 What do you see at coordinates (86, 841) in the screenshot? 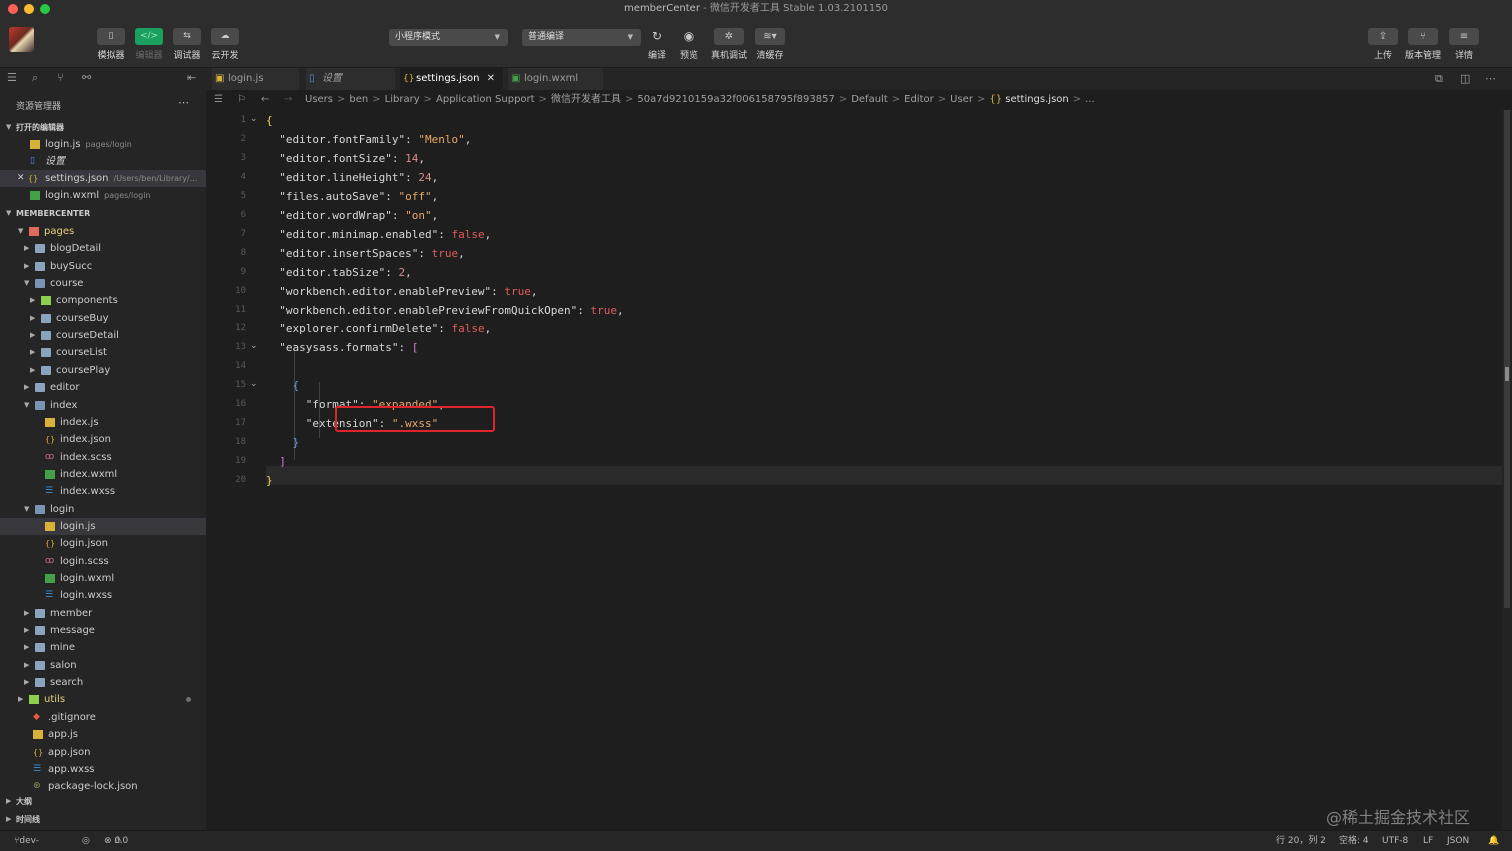
I see `sync-icon: ◎` at bounding box center [86, 841].